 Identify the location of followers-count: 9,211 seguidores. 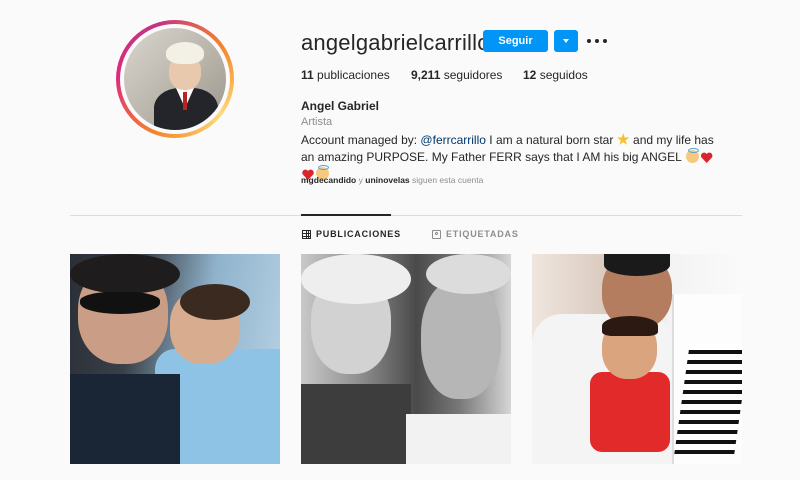
(456, 75).